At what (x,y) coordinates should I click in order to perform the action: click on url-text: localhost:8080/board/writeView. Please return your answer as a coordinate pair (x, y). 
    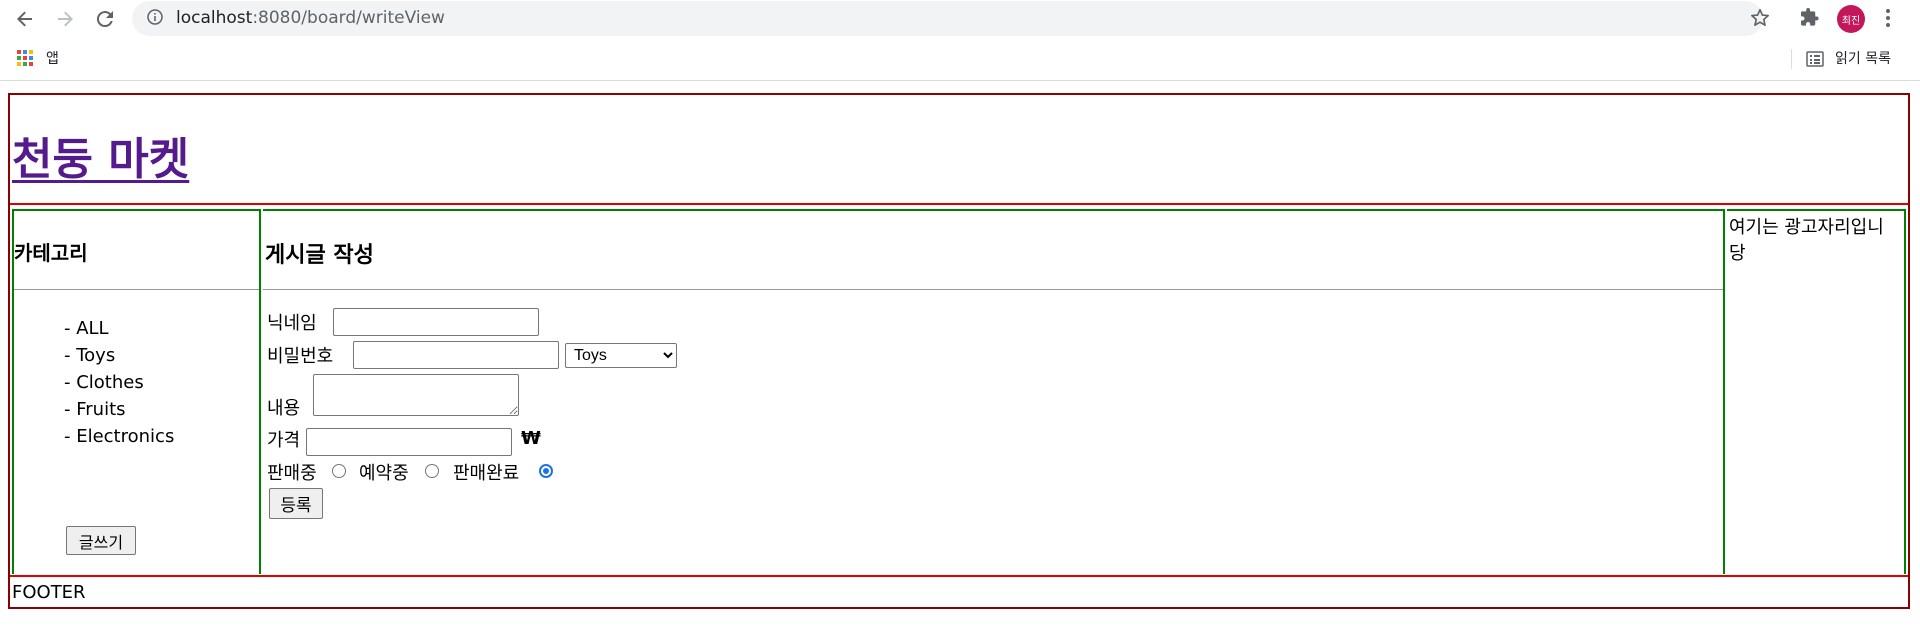
    Looking at the image, I should click on (310, 18).